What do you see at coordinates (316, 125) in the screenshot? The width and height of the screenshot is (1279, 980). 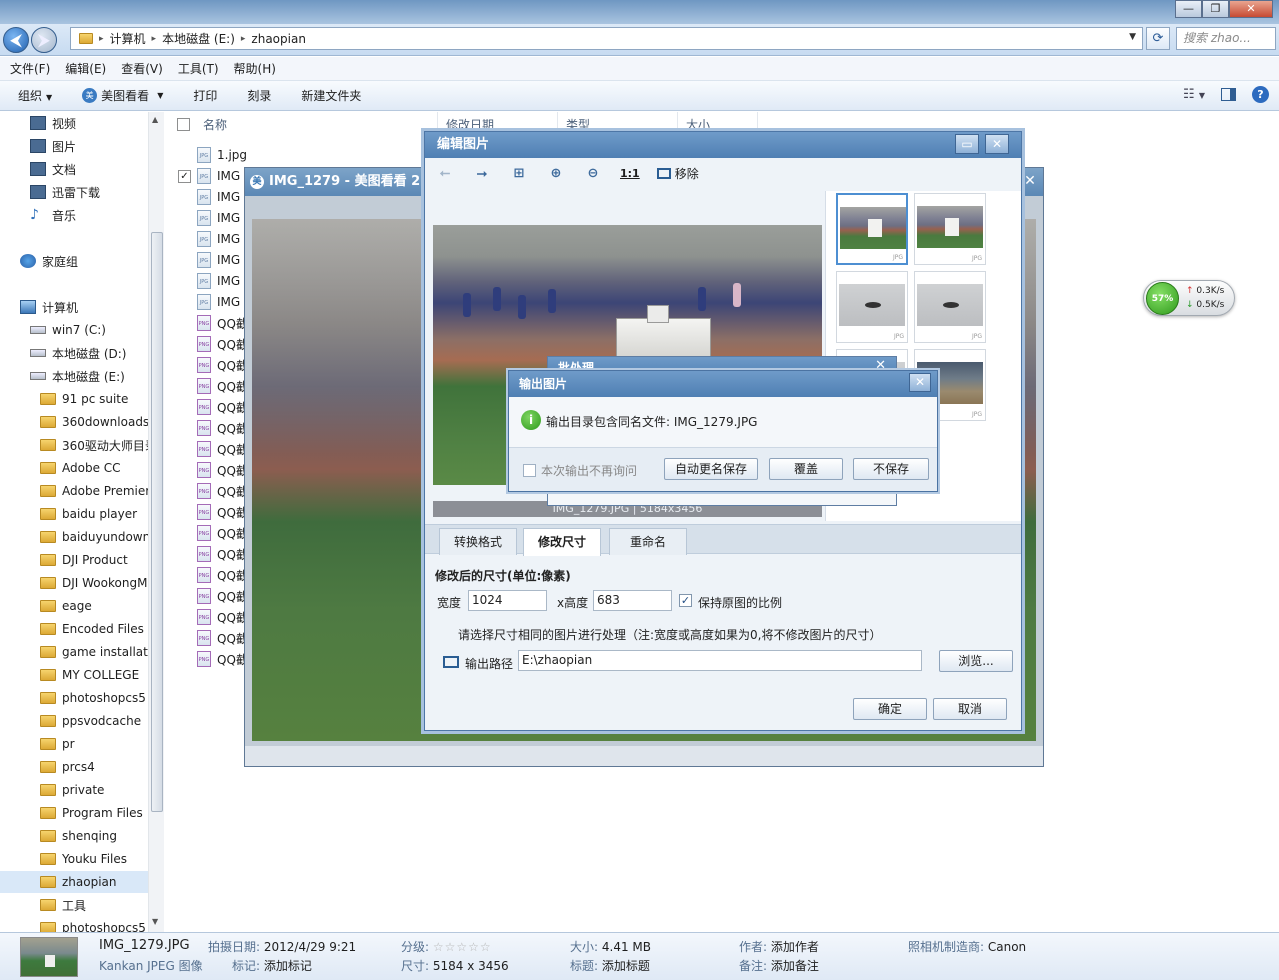 I see `column-name: 名称` at bounding box center [316, 125].